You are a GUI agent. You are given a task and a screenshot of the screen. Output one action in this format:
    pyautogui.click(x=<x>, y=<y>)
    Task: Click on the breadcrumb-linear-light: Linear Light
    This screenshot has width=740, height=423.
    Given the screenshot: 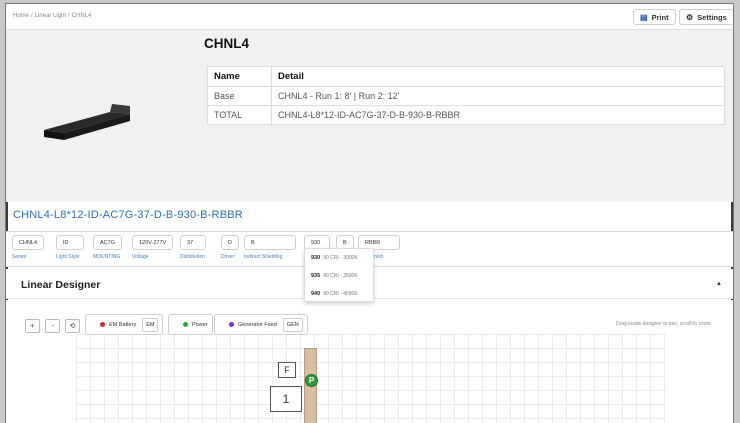 What is the action you would take?
    pyautogui.click(x=50, y=16)
    